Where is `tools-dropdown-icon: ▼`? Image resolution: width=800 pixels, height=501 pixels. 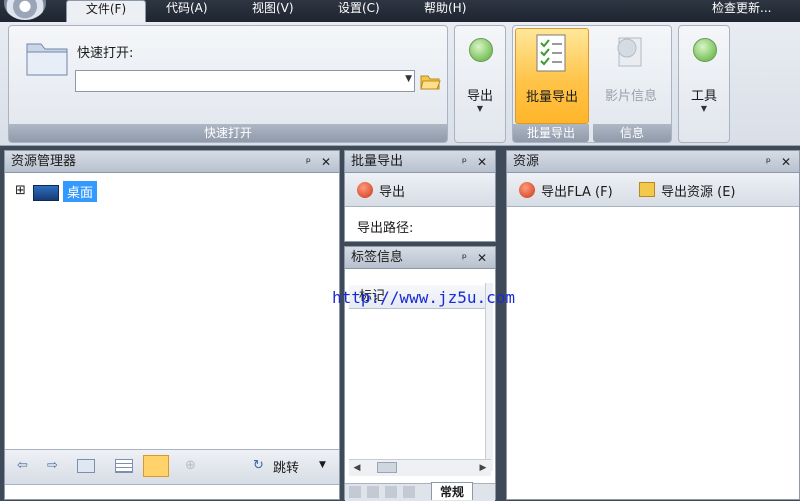
tools-dropdown-icon: ▼ is located at coordinates (704, 108).